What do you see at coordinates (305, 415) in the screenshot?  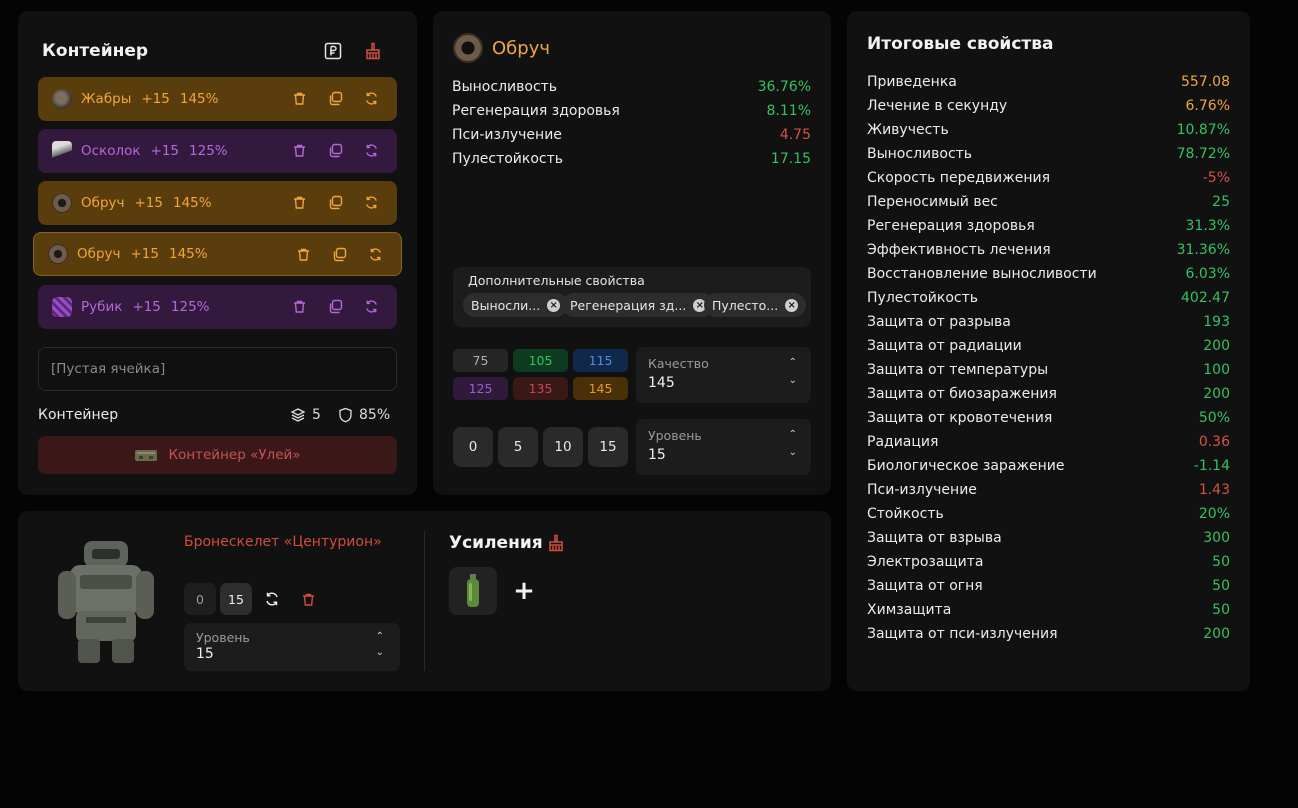 I see `capacity-stat: 5` at bounding box center [305, 415].